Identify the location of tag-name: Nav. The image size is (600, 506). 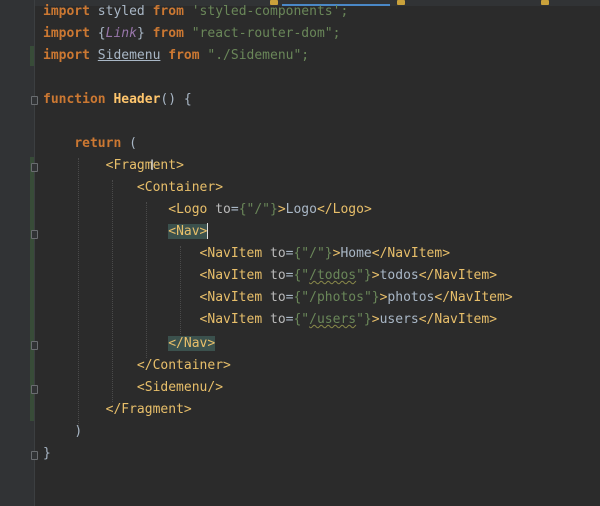
(188, 231).